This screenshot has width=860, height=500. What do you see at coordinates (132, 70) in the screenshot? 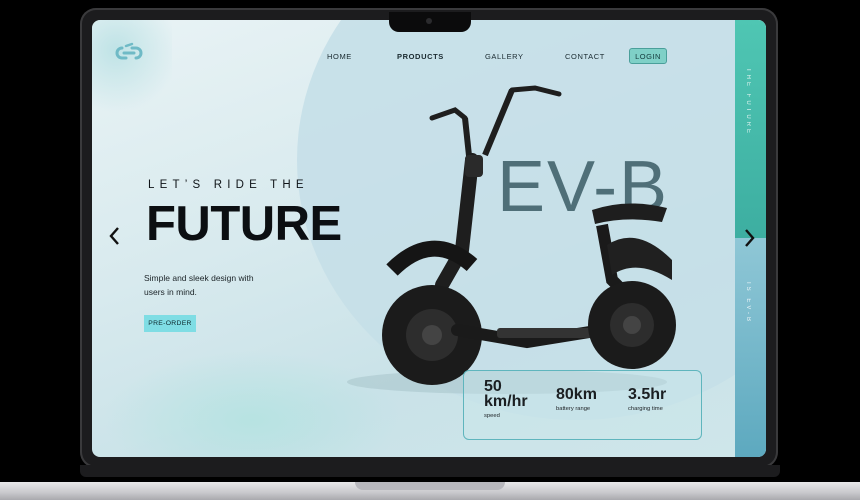
I see `background-glow` at bounding box center [132, 70].